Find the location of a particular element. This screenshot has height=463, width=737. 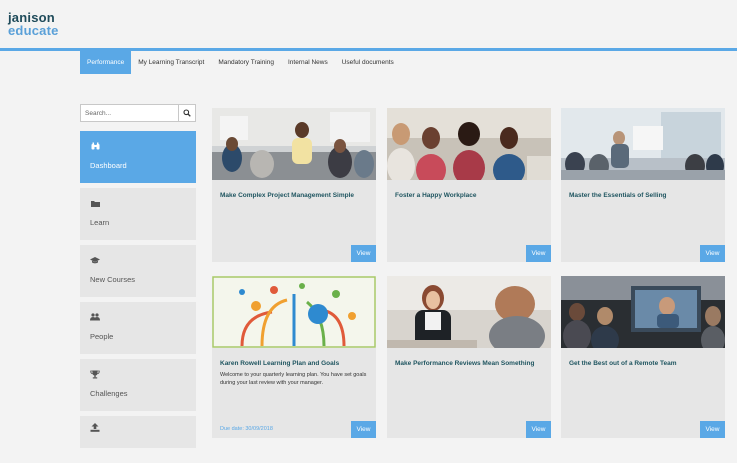

tab-performance: Performance is located at coordinates (106, 62).